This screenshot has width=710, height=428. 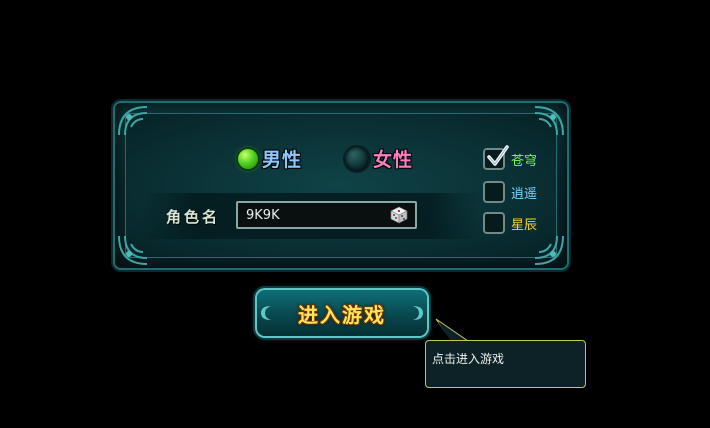 I want to click on server-option-2: 逍遥, so click(x=510, y=192).